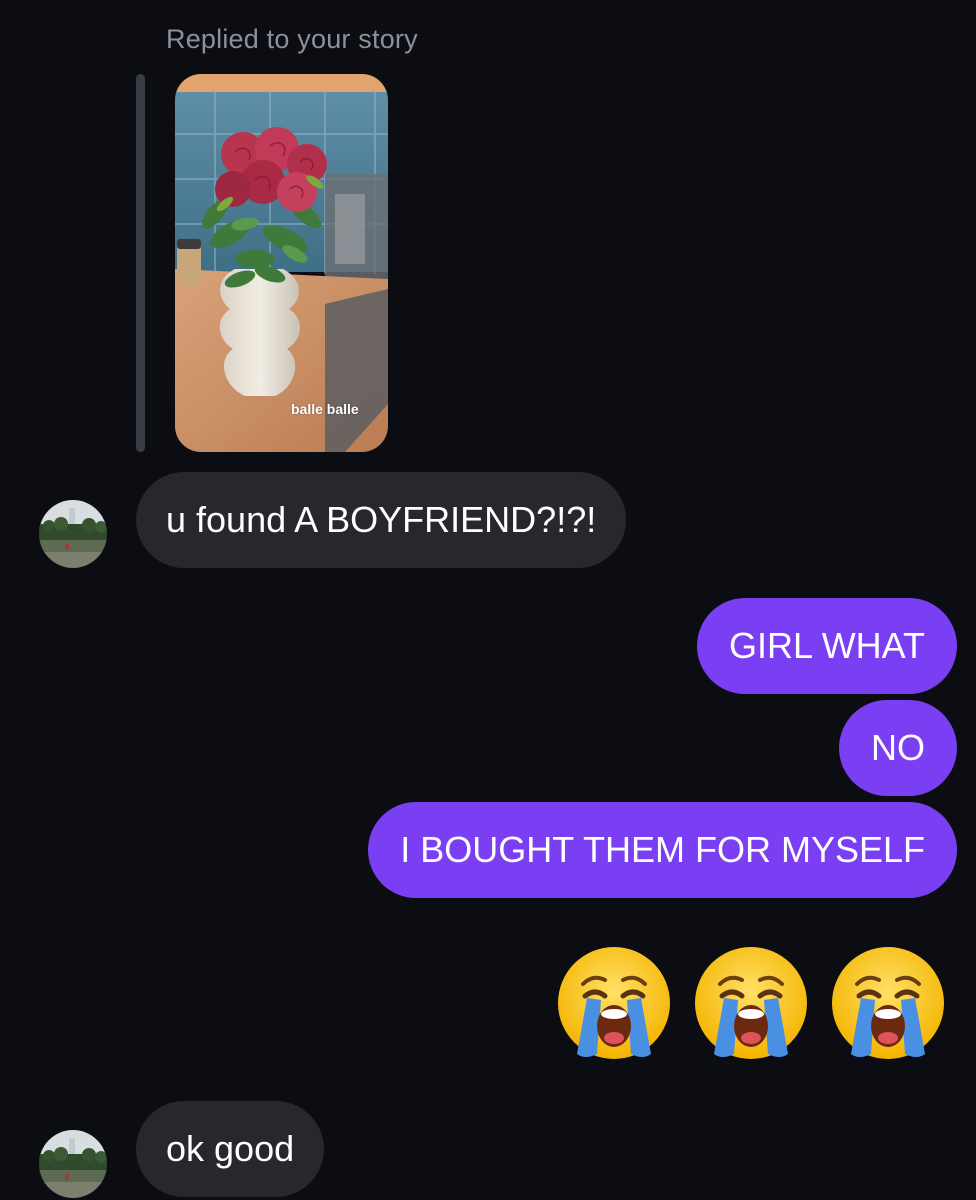  Describe the element at coordinates (292, 39) in the screenshot. I see `replied-to-story-label: Replied to your story` at that location.